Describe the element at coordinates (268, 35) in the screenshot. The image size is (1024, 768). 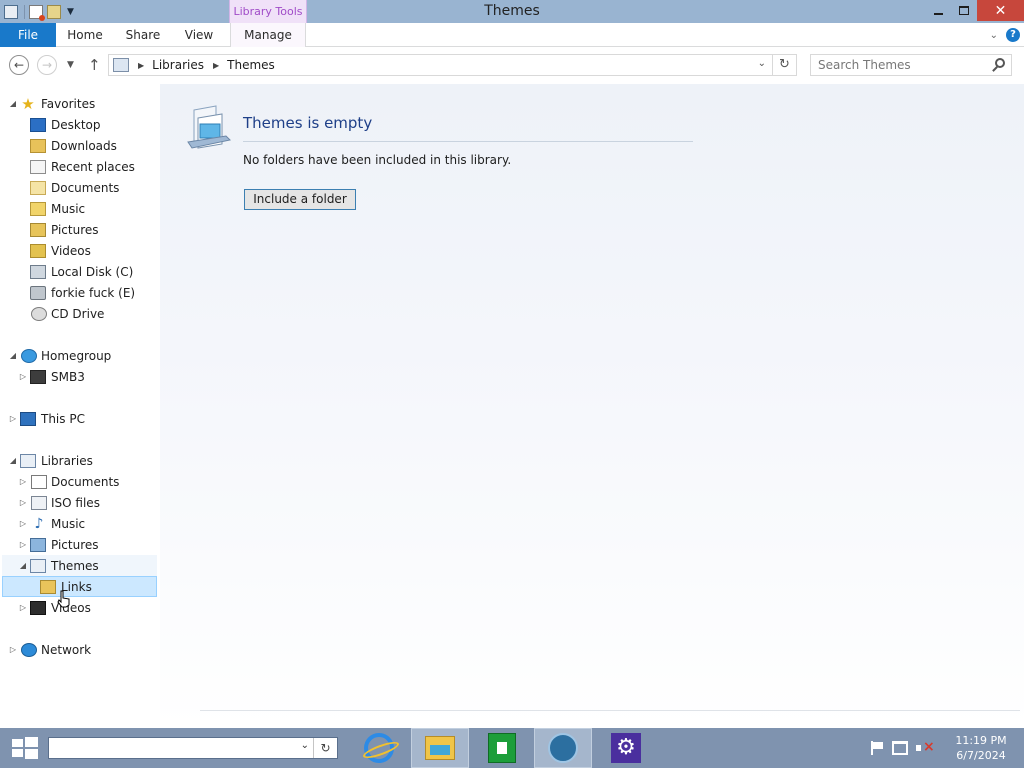
I see `tab-manage: Manage` at that location.